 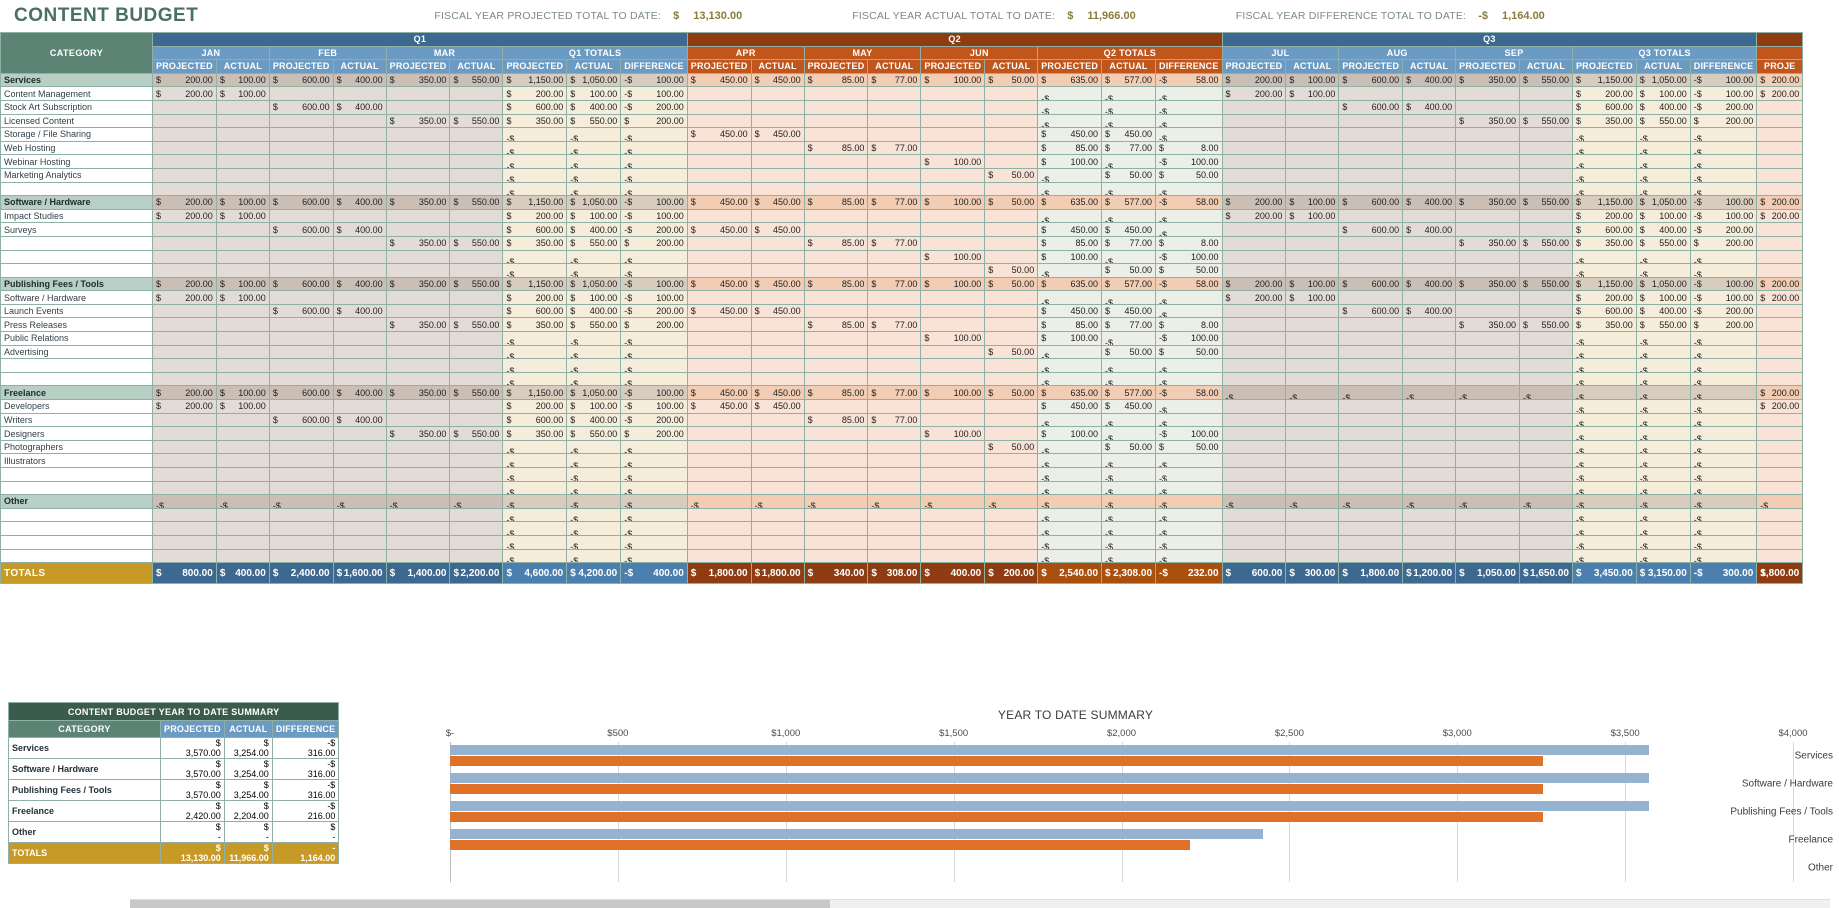 I want to click on grid-cell: $1,150.00, so click(x=535, y=80).